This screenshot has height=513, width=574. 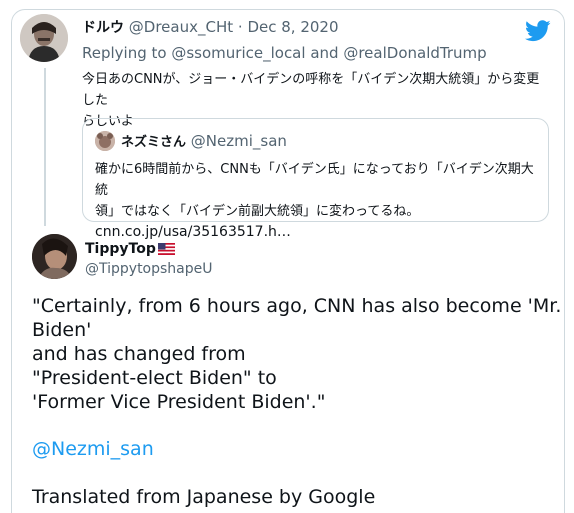 What do you see at coordinates (105, 141) in the screenshot?
I see `quote-author-avatar` at bounding box center [105, 141].